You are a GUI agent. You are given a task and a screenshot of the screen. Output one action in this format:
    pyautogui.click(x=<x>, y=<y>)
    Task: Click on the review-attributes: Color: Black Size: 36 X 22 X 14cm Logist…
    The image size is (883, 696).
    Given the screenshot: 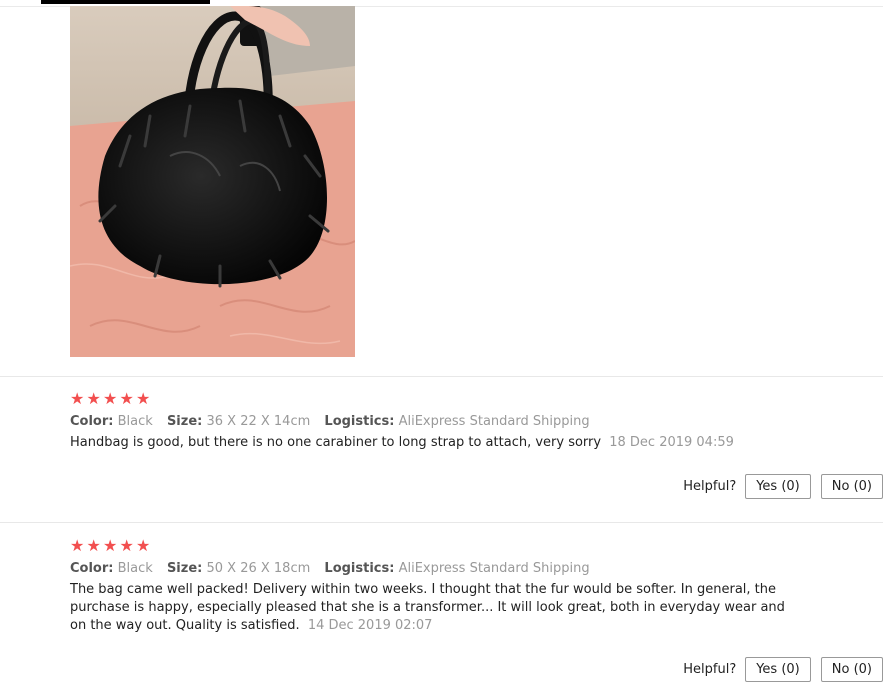 What is the action you would take?
    pyautogui.click(x=476, y=421)
    